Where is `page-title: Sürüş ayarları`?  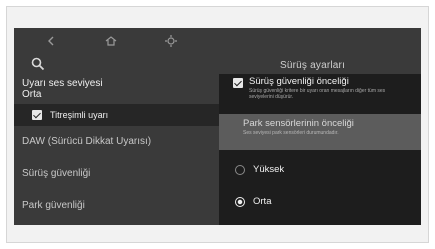 page-title: Sürüş ayarları is located at coordinates (313, 65).